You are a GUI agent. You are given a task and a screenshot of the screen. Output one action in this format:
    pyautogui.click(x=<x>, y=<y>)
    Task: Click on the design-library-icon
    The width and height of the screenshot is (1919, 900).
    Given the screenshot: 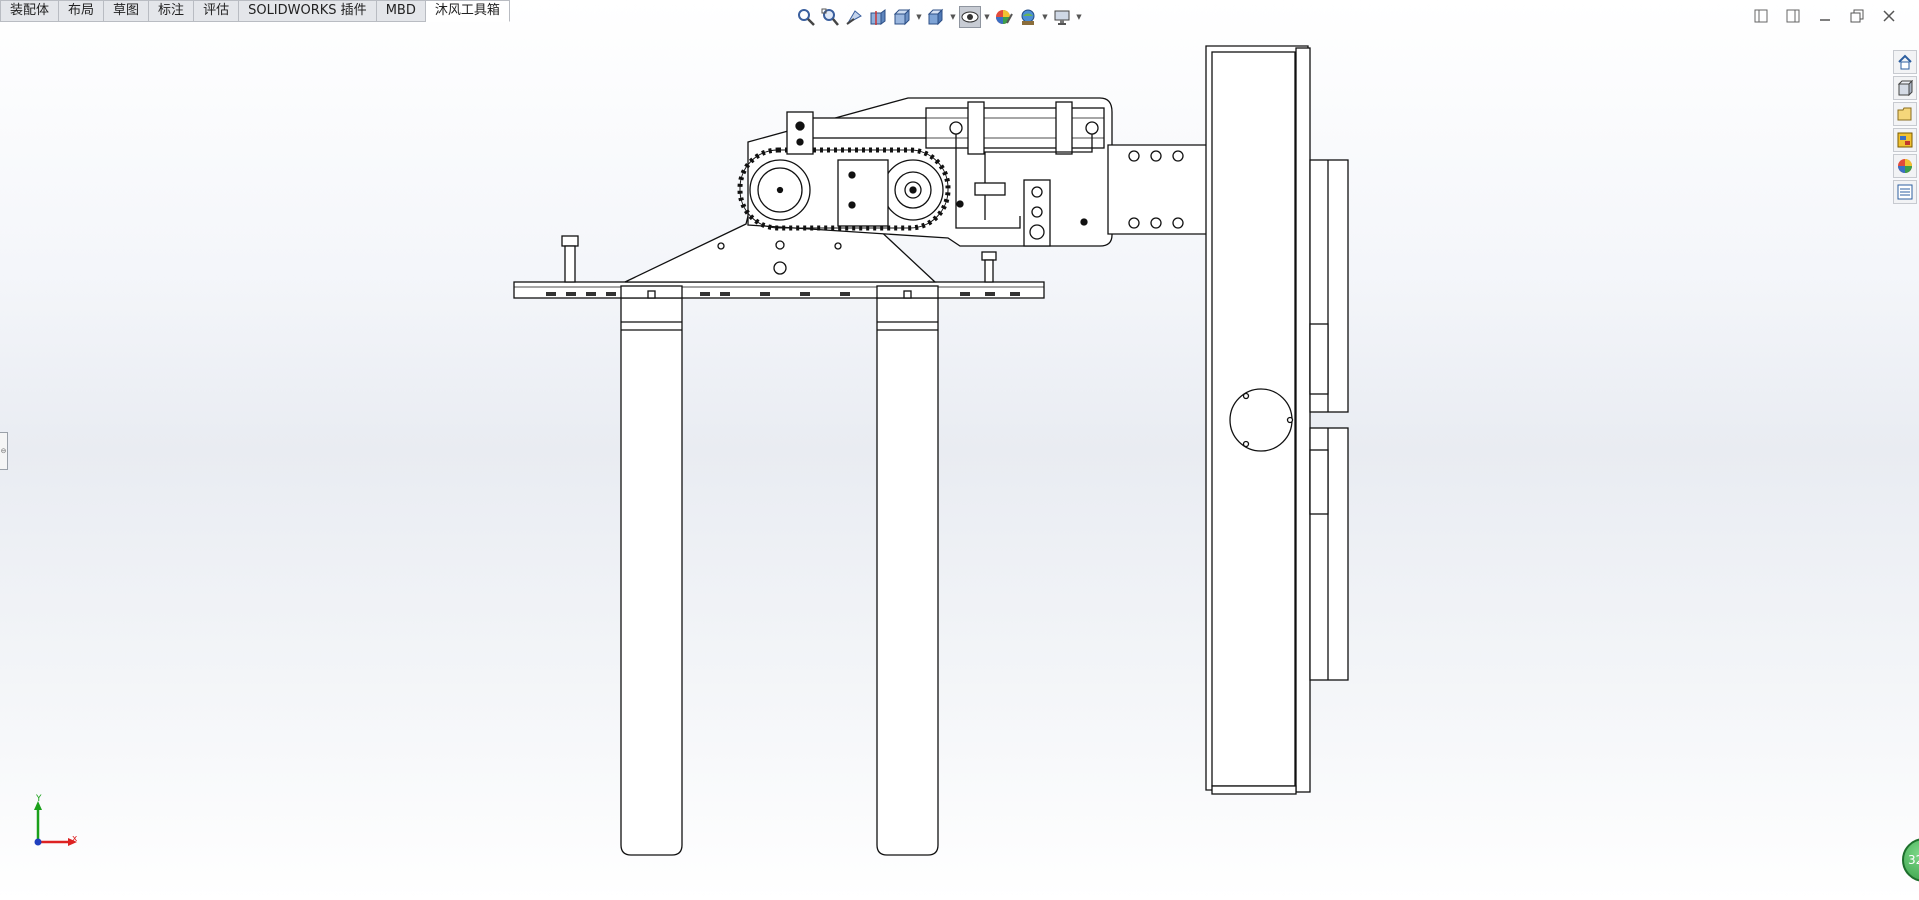 What is the action you would take?
    pyautogui.click(x=1905, y=88)
    